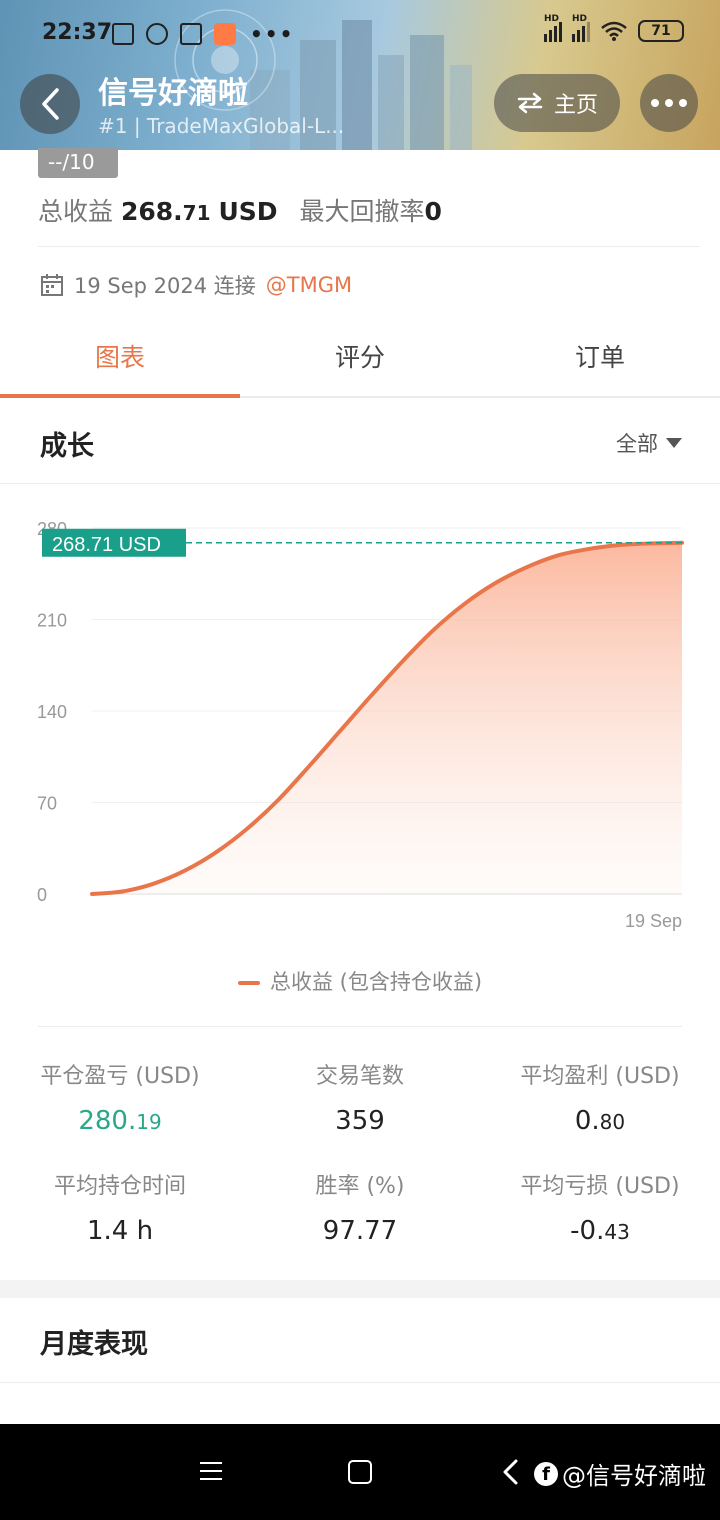 The width and height of the screenshot is (720, 1520). Describe the element at coordinates (614, 31) in the screenshot. I see `wifi-icon` at that location.